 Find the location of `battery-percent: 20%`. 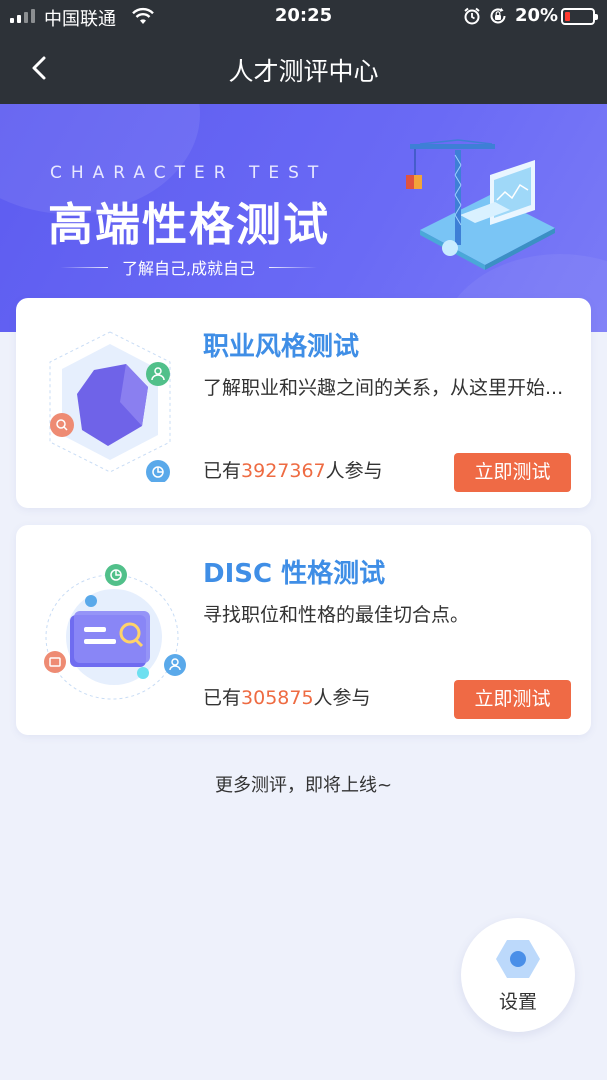

battery-percent: 20% is located at coordinates (537, 15).